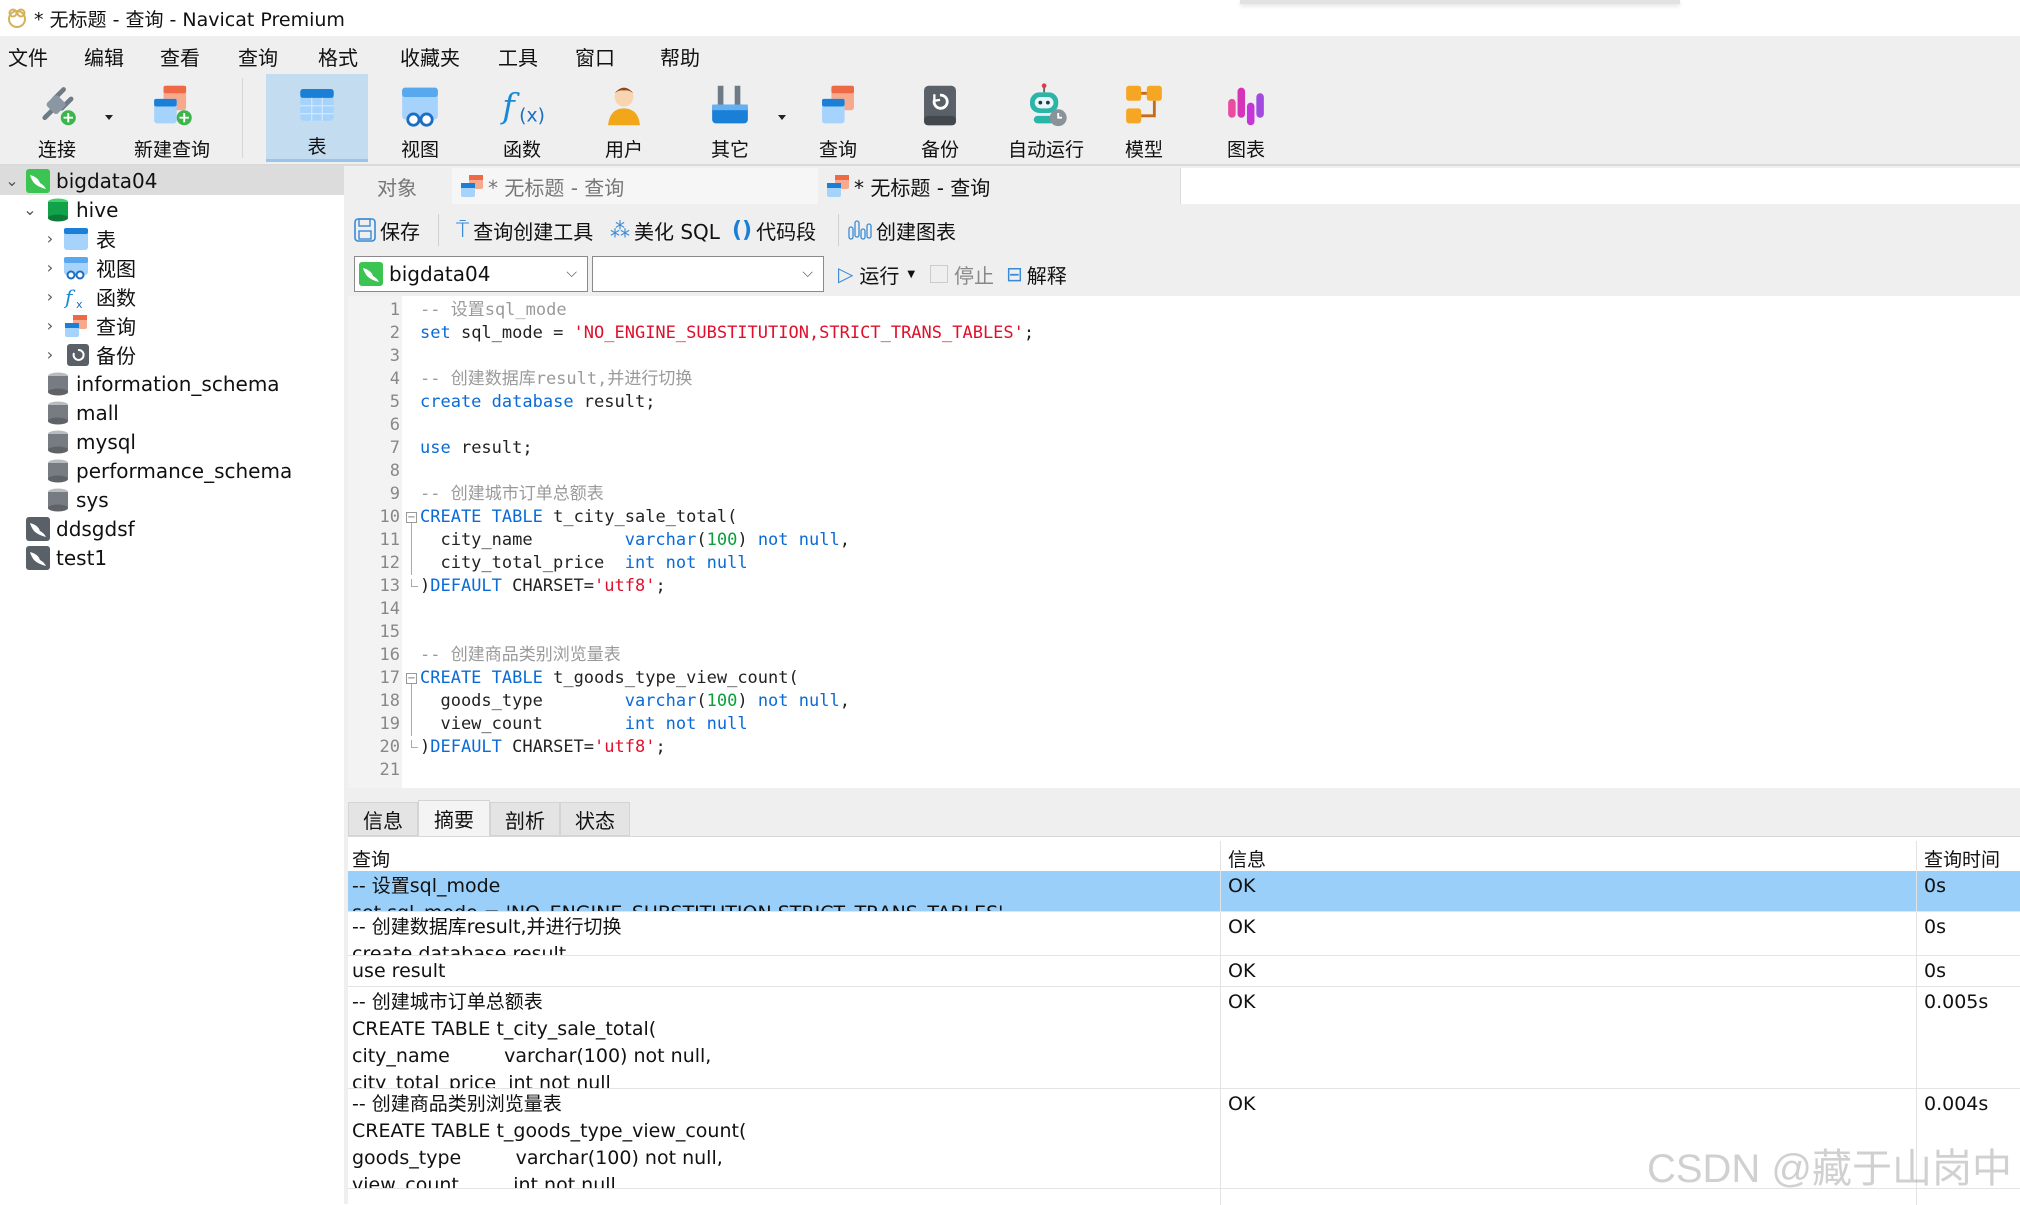 The width and height of the screenshot is (2020, 1205). I want to click on code-line: -- 设置sql_mode, so click(493, 310).